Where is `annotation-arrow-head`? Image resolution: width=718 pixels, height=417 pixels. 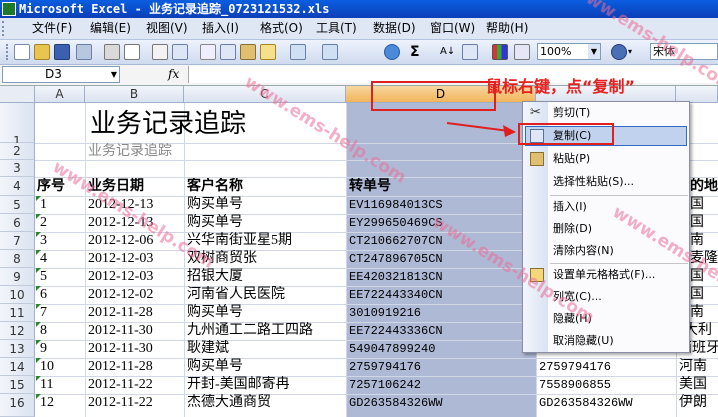
annotation-arrow-head is located at coordinates (509, 131).